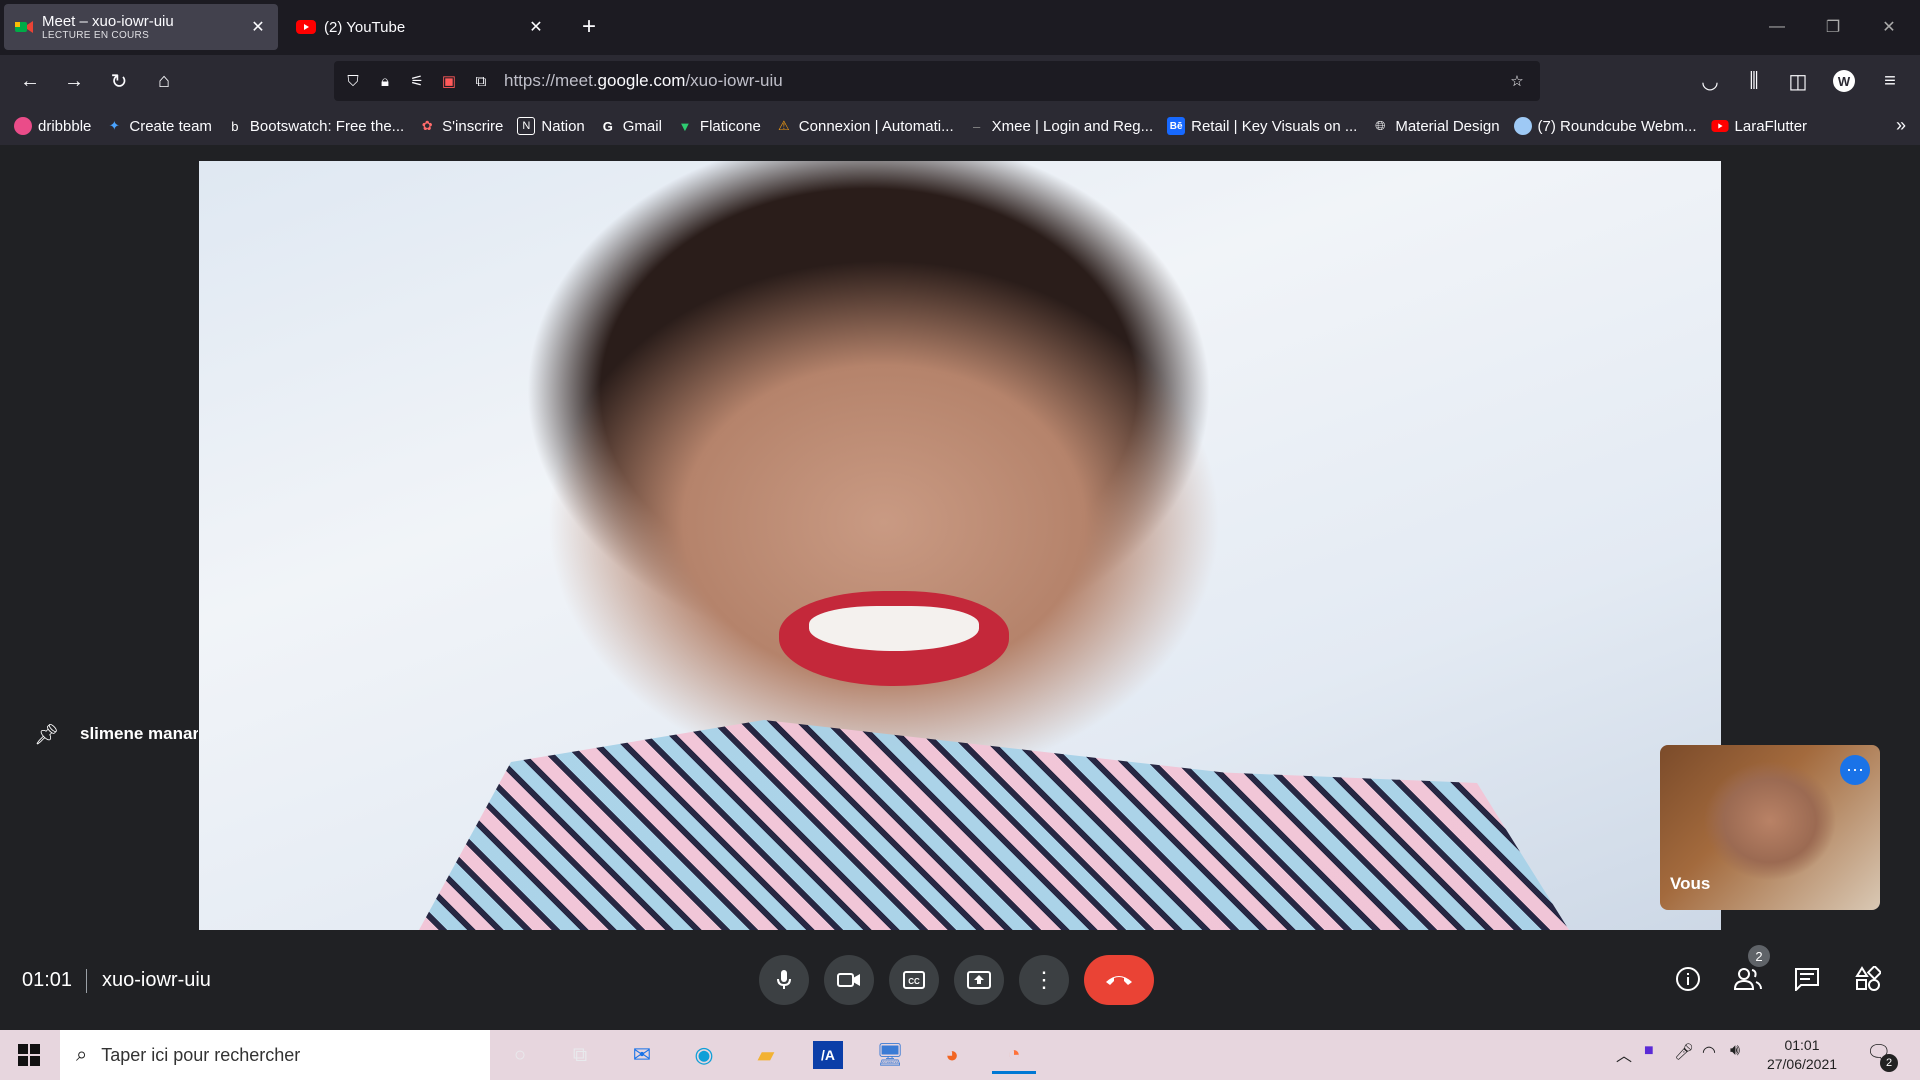 This screenshot has height=1080, width=1920. Describe the element at coordinates (630, 126) in the screenshot. I see `bookmark-item: G Gmail` at that location.